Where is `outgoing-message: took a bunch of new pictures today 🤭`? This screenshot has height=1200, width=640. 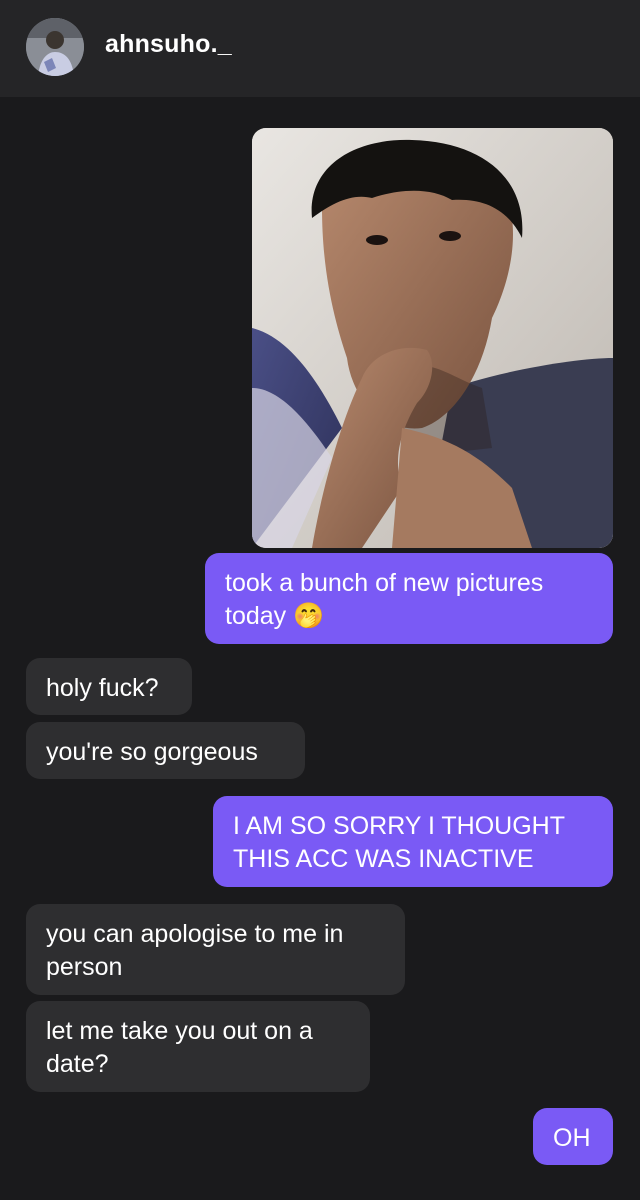
outgoing-message: took a bunch of new pictures today 🤭 is located at coordinates (409, 598).